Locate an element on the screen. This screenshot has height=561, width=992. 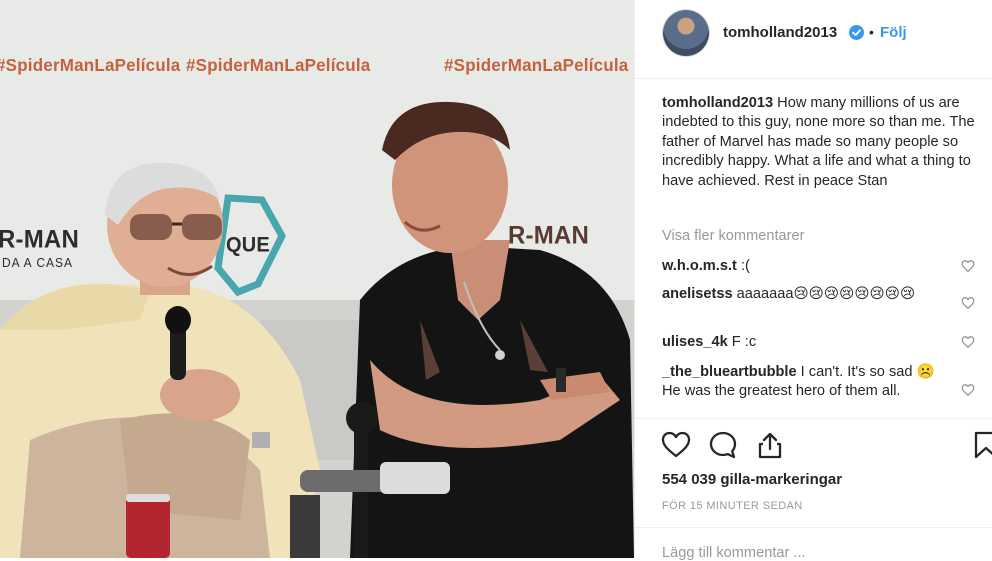
comment-text: aaaaaaa😢😢😢😢😢😢😢😢 is located at coordinates (826, 294).